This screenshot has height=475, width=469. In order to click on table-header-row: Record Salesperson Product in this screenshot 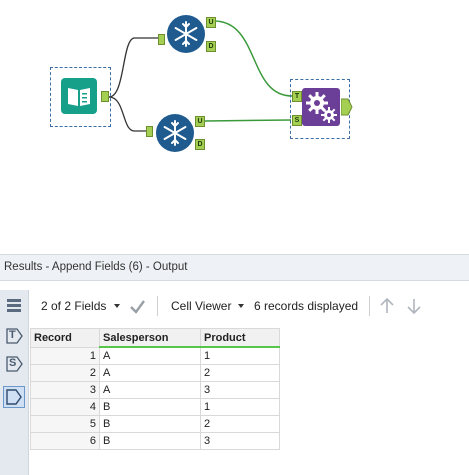, I will do `click(155, 338)`.